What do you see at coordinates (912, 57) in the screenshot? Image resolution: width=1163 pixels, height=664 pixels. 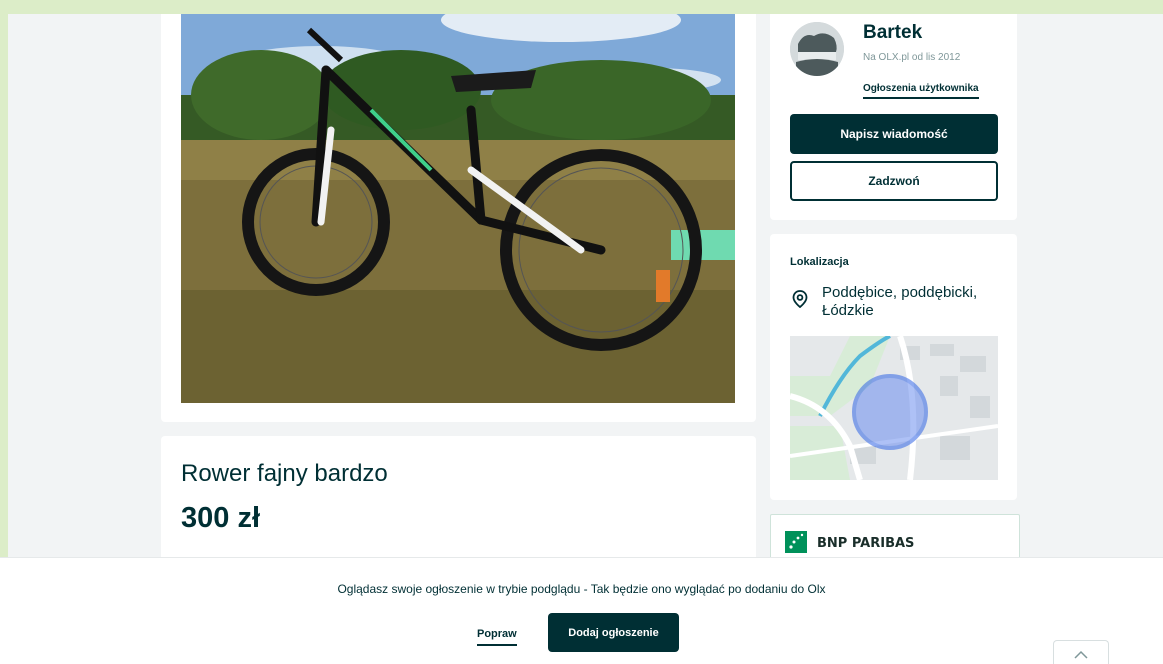 I see `seller-since: Na OLX.pl od lis 2012` at bounding box center [912, 57].